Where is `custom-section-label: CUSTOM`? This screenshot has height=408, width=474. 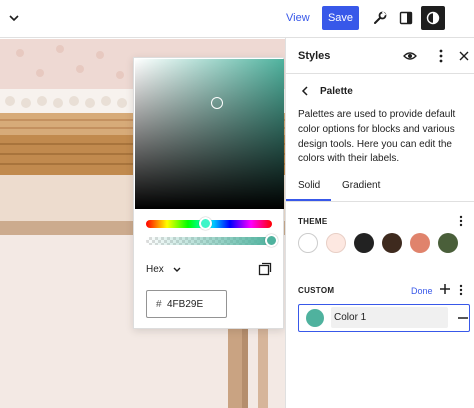 custom-section-label: CUSTOM is located at coordinates (316, 290).